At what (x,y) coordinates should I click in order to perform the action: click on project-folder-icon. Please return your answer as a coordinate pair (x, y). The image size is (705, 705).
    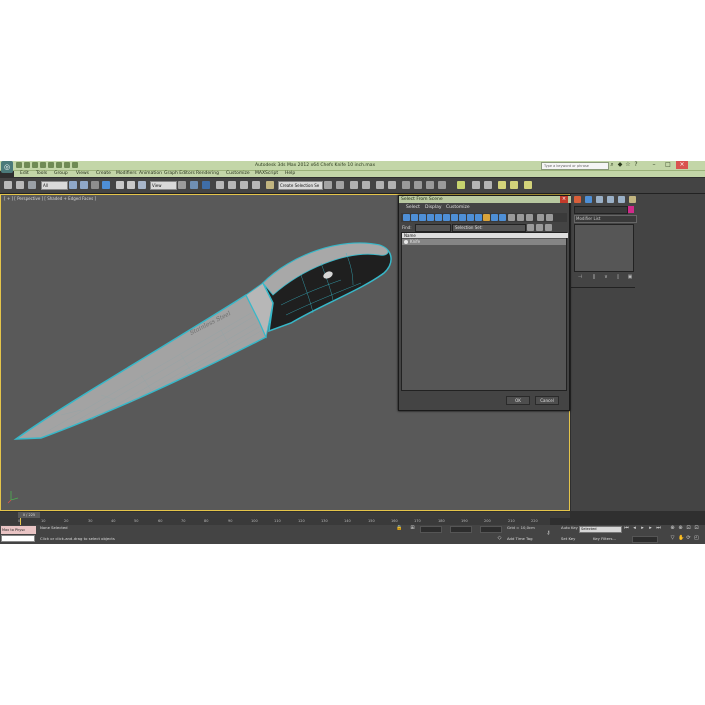
    Looking at the image, I should click on (75, 165).